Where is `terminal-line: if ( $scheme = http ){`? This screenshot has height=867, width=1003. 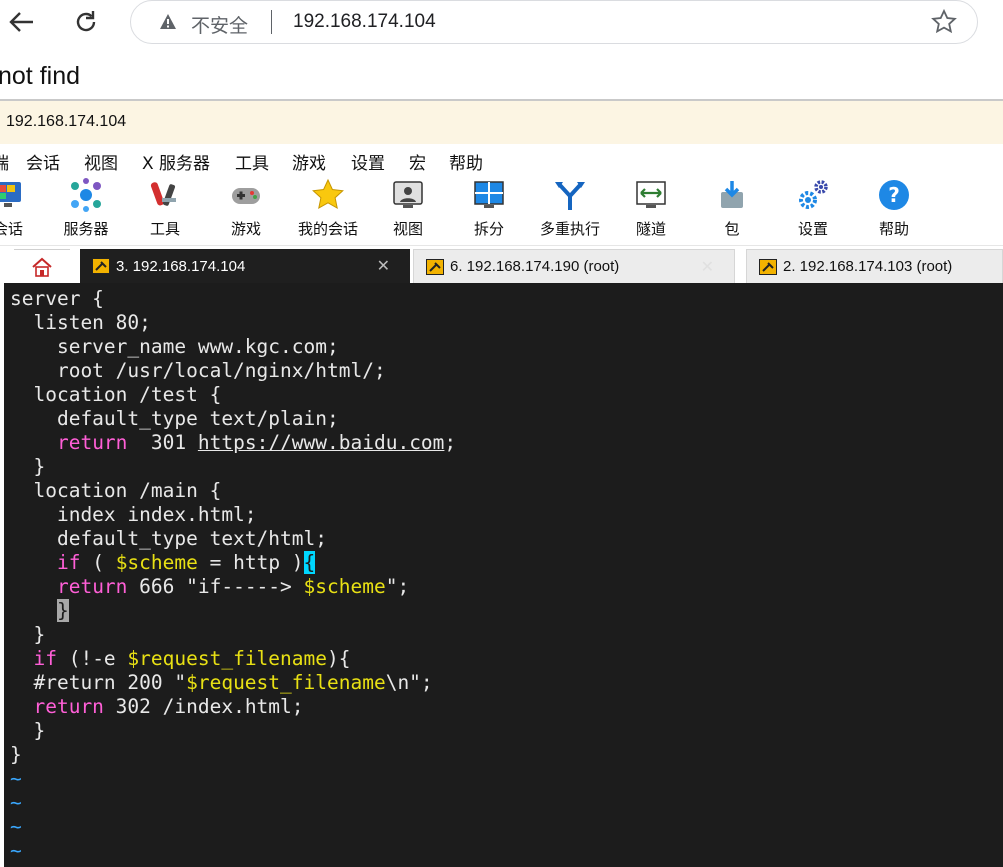
terminal-line: if ( $scheme = http ){ is located at coordinates (186, 562).